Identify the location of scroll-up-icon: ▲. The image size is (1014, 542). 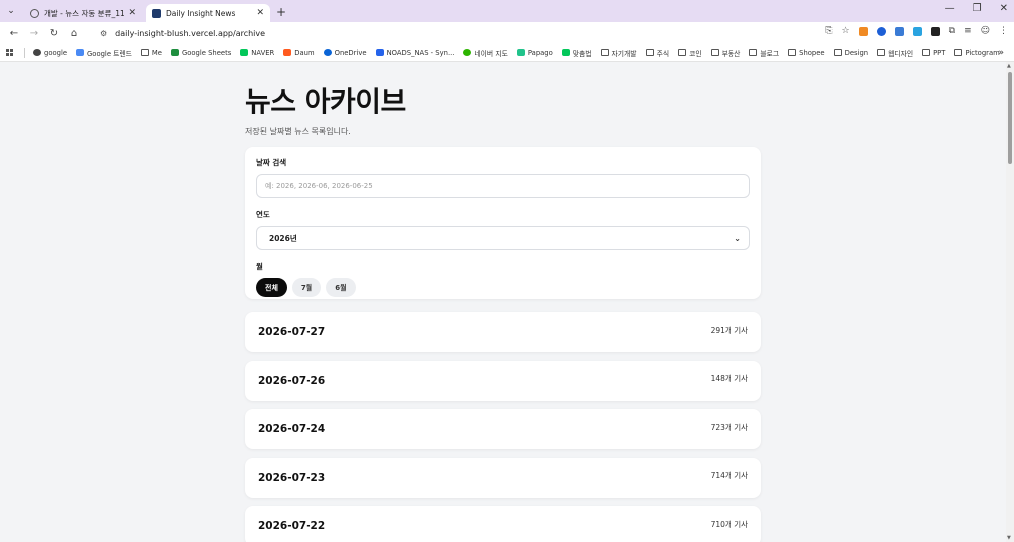
(1009, 66).